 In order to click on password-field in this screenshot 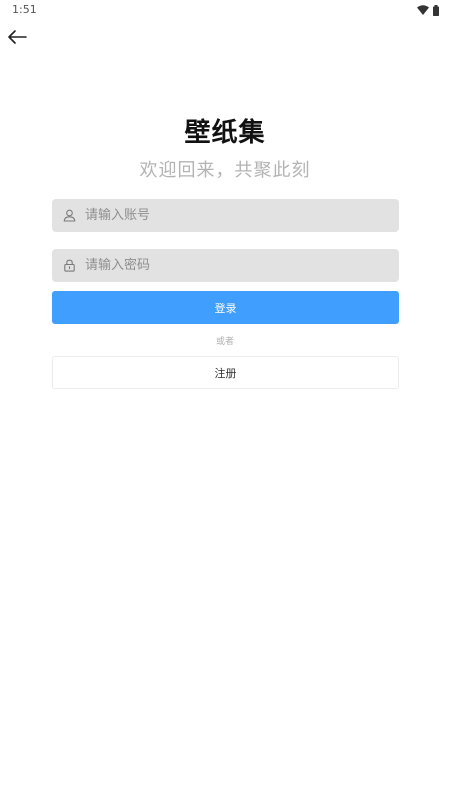, I will do `click(225, 265)`.